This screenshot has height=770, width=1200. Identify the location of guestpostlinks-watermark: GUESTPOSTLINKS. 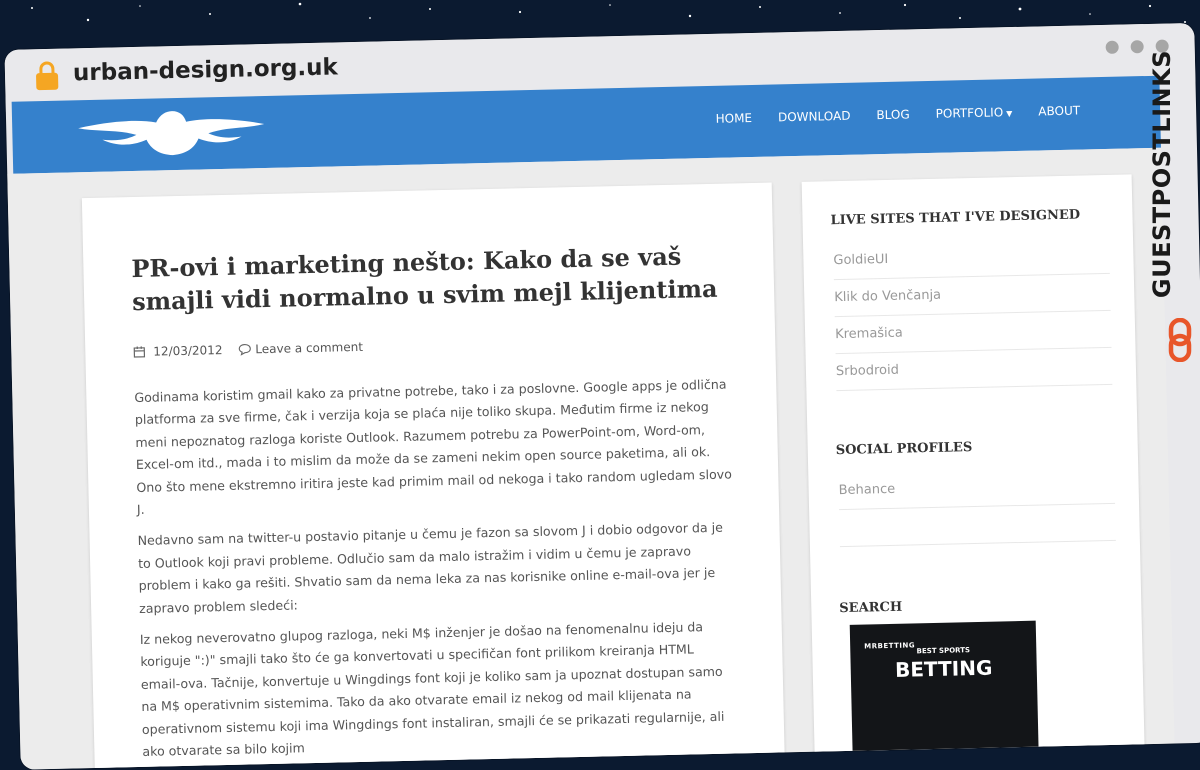
(1170, 210).